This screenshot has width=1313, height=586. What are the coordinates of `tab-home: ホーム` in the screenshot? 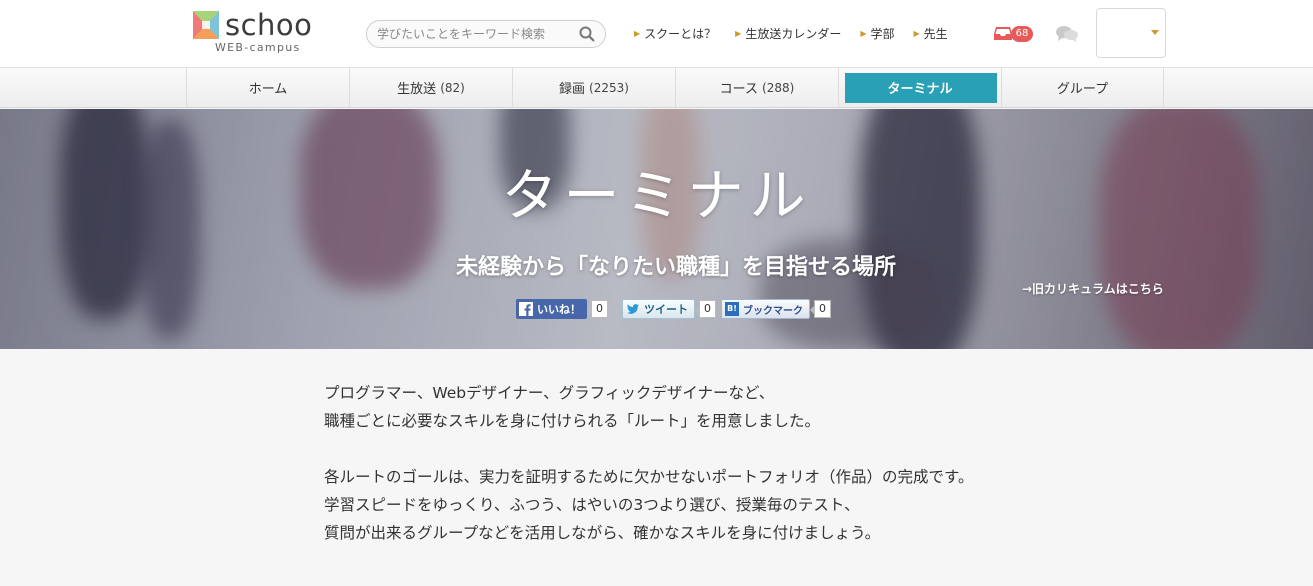 It's located at (267, 87).